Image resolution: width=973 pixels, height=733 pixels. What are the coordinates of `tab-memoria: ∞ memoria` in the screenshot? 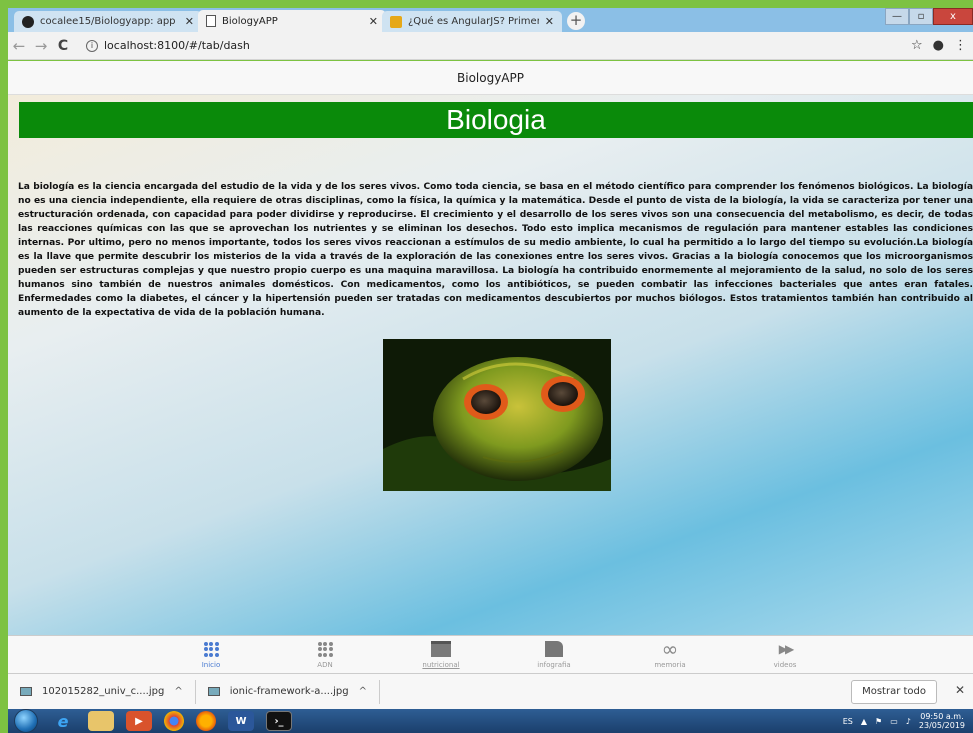 It's located at (670, 653).